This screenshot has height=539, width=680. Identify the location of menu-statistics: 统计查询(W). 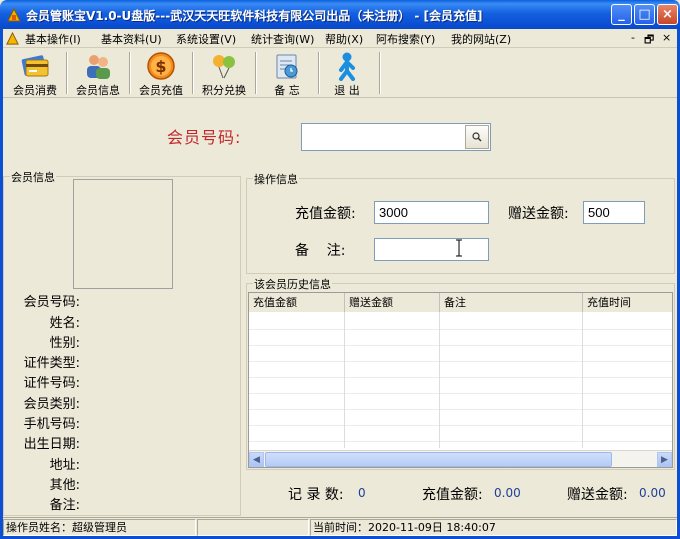
(282, 39).